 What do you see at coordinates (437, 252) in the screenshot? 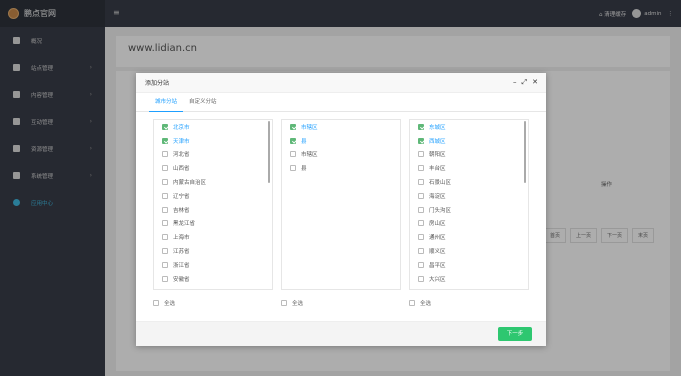
I see `list-item-label: 顺义区` at bounding box center [437, 252].